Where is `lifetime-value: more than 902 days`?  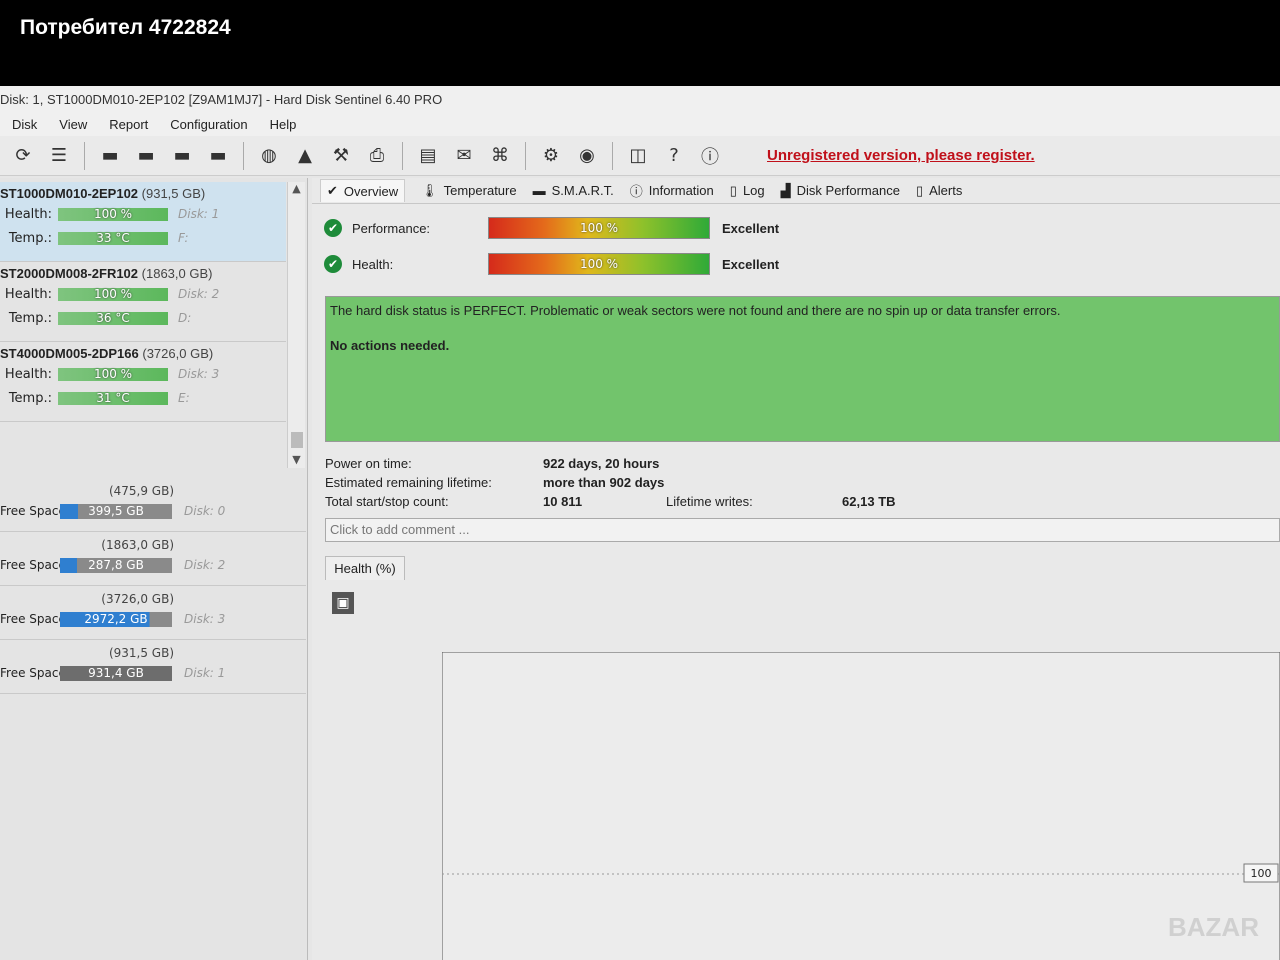 lifetime-value: more than 902 days is located at coordinates (604, 482).